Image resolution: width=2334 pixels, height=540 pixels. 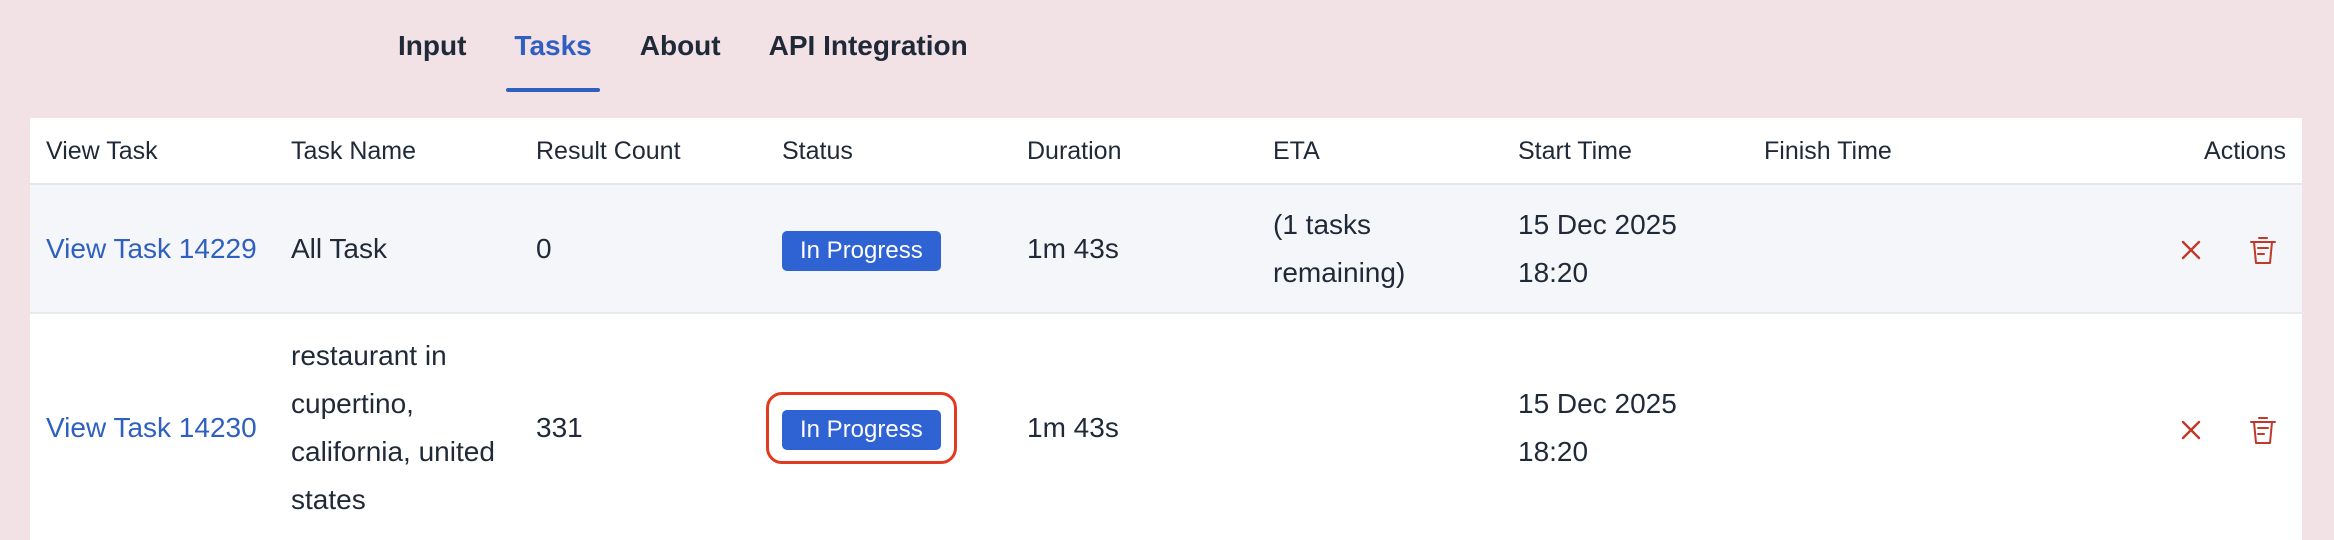 What do you see at coordinates (397, 249) in the screenshot?
I see `cell-task-name: All Task` at bounding box center [397, 249].